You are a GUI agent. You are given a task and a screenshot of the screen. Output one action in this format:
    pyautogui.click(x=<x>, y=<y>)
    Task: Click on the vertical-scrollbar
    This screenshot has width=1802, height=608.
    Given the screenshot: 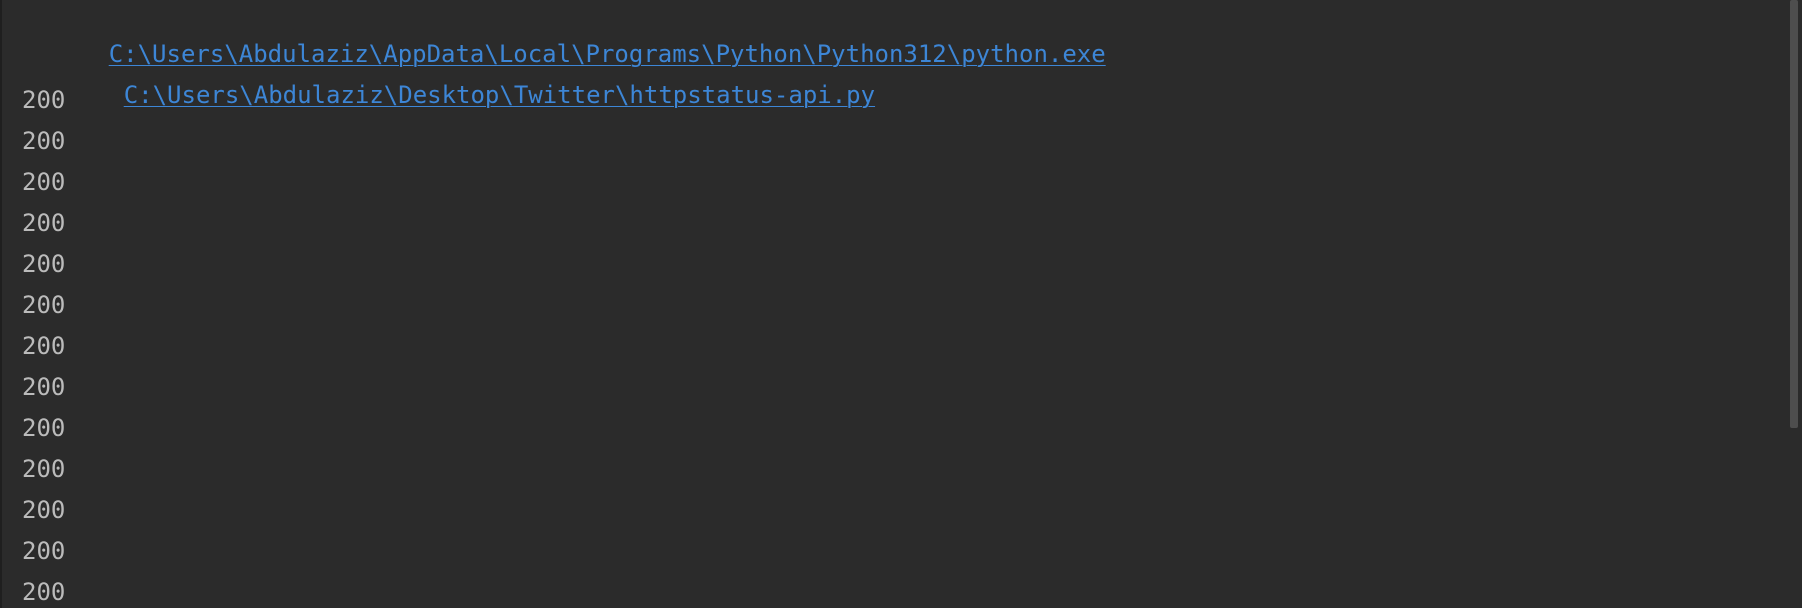 What is the action you would take?
    pyautogui.click(x=1795, y=304)
    